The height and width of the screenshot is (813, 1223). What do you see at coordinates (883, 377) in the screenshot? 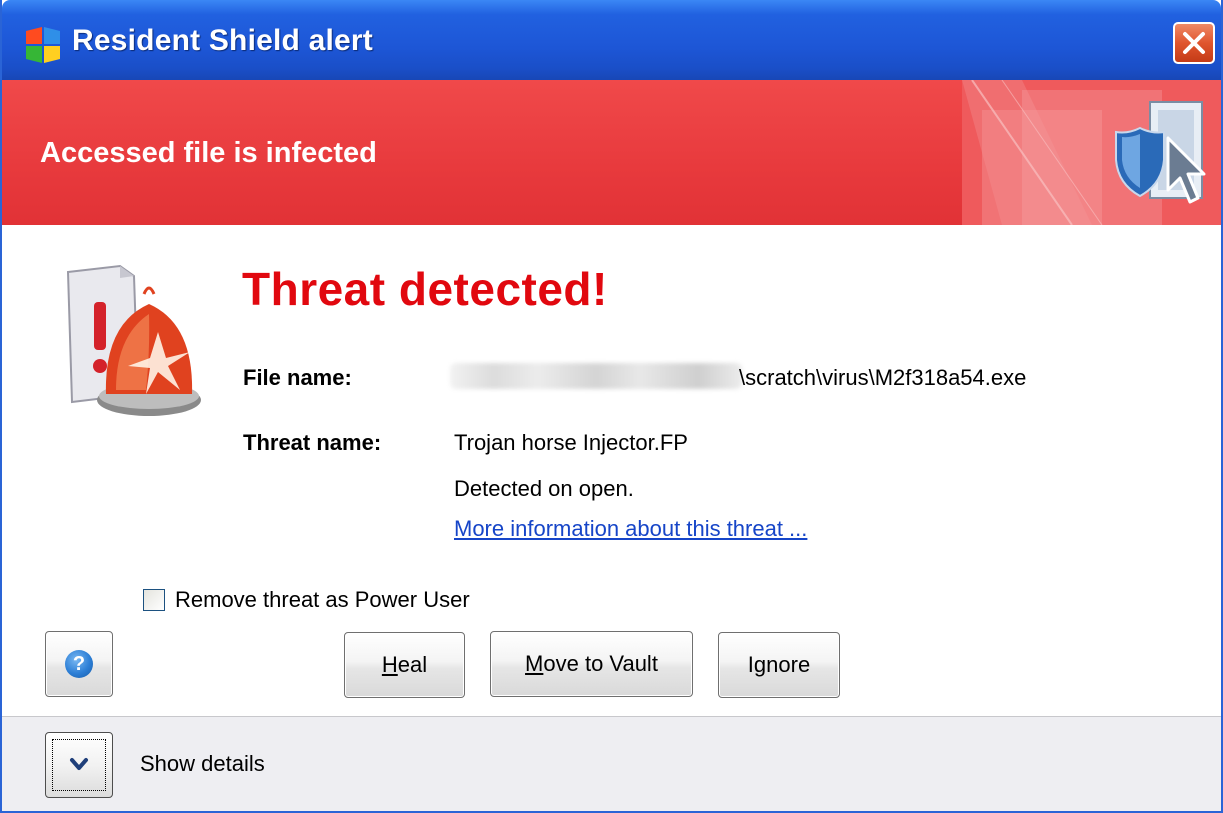
I see `file-name-value: \scratch\virus\M2f318a54.exe` at bounding box center [883, 377].